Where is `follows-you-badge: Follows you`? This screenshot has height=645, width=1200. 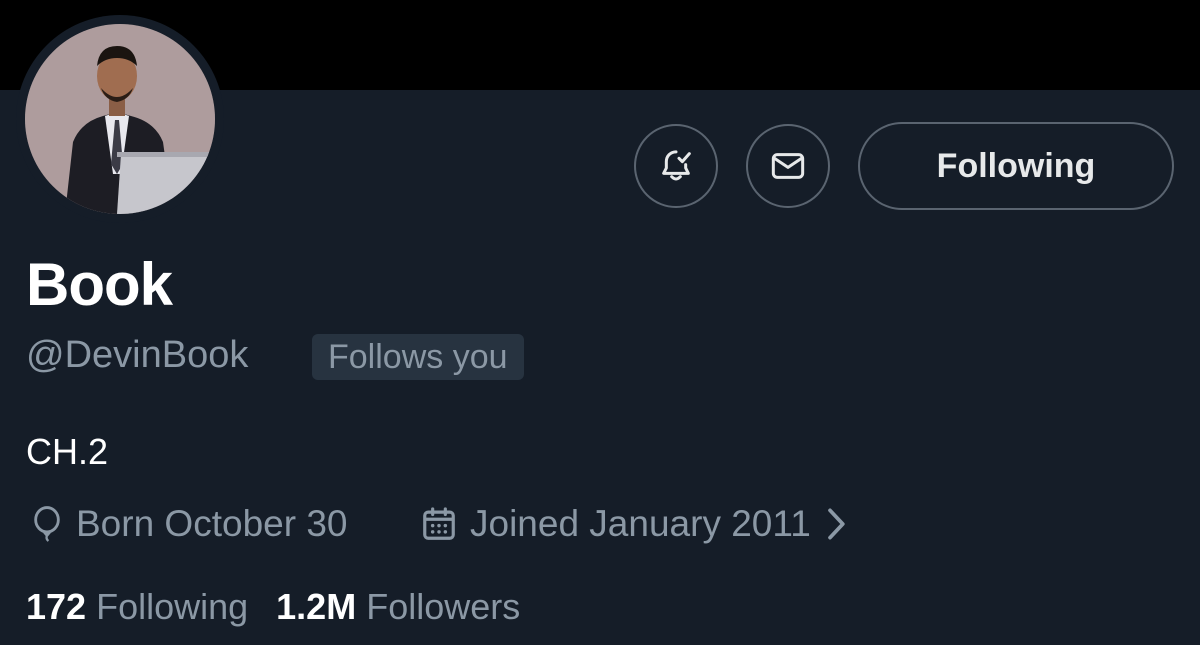
follows-you-badge: Follows you is located at coordinates (418, 357).